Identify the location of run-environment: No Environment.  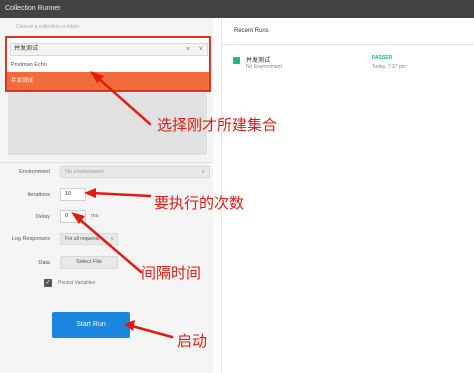
(264, 67).